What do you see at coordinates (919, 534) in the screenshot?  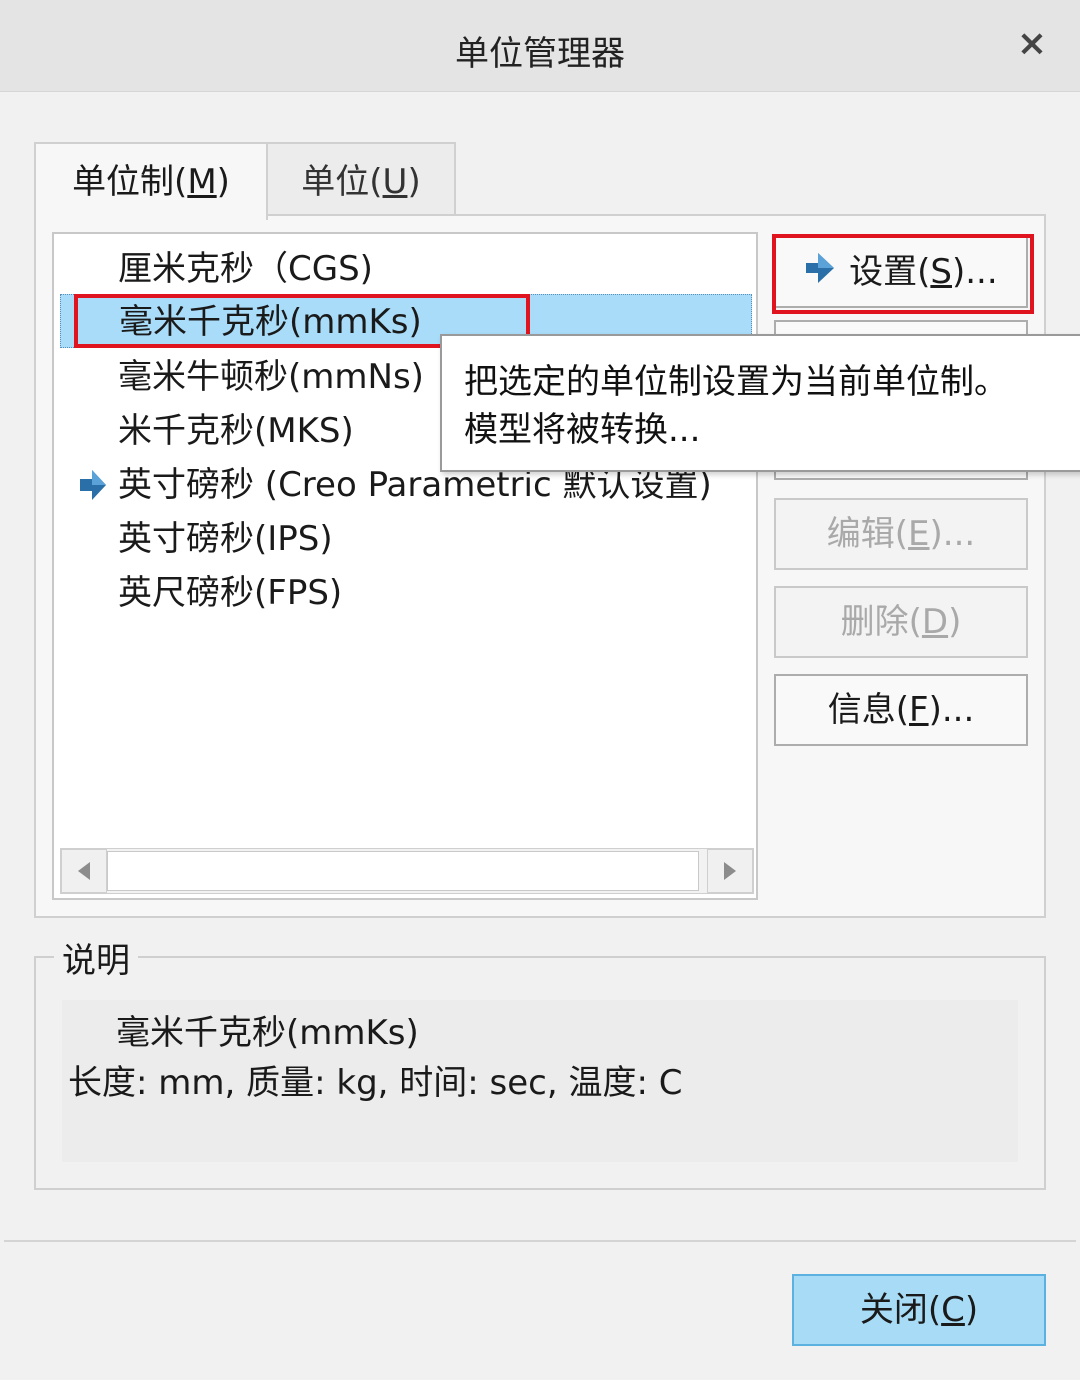 I see `edit-button-mnemonic: E` at bounding box center [919, 534].